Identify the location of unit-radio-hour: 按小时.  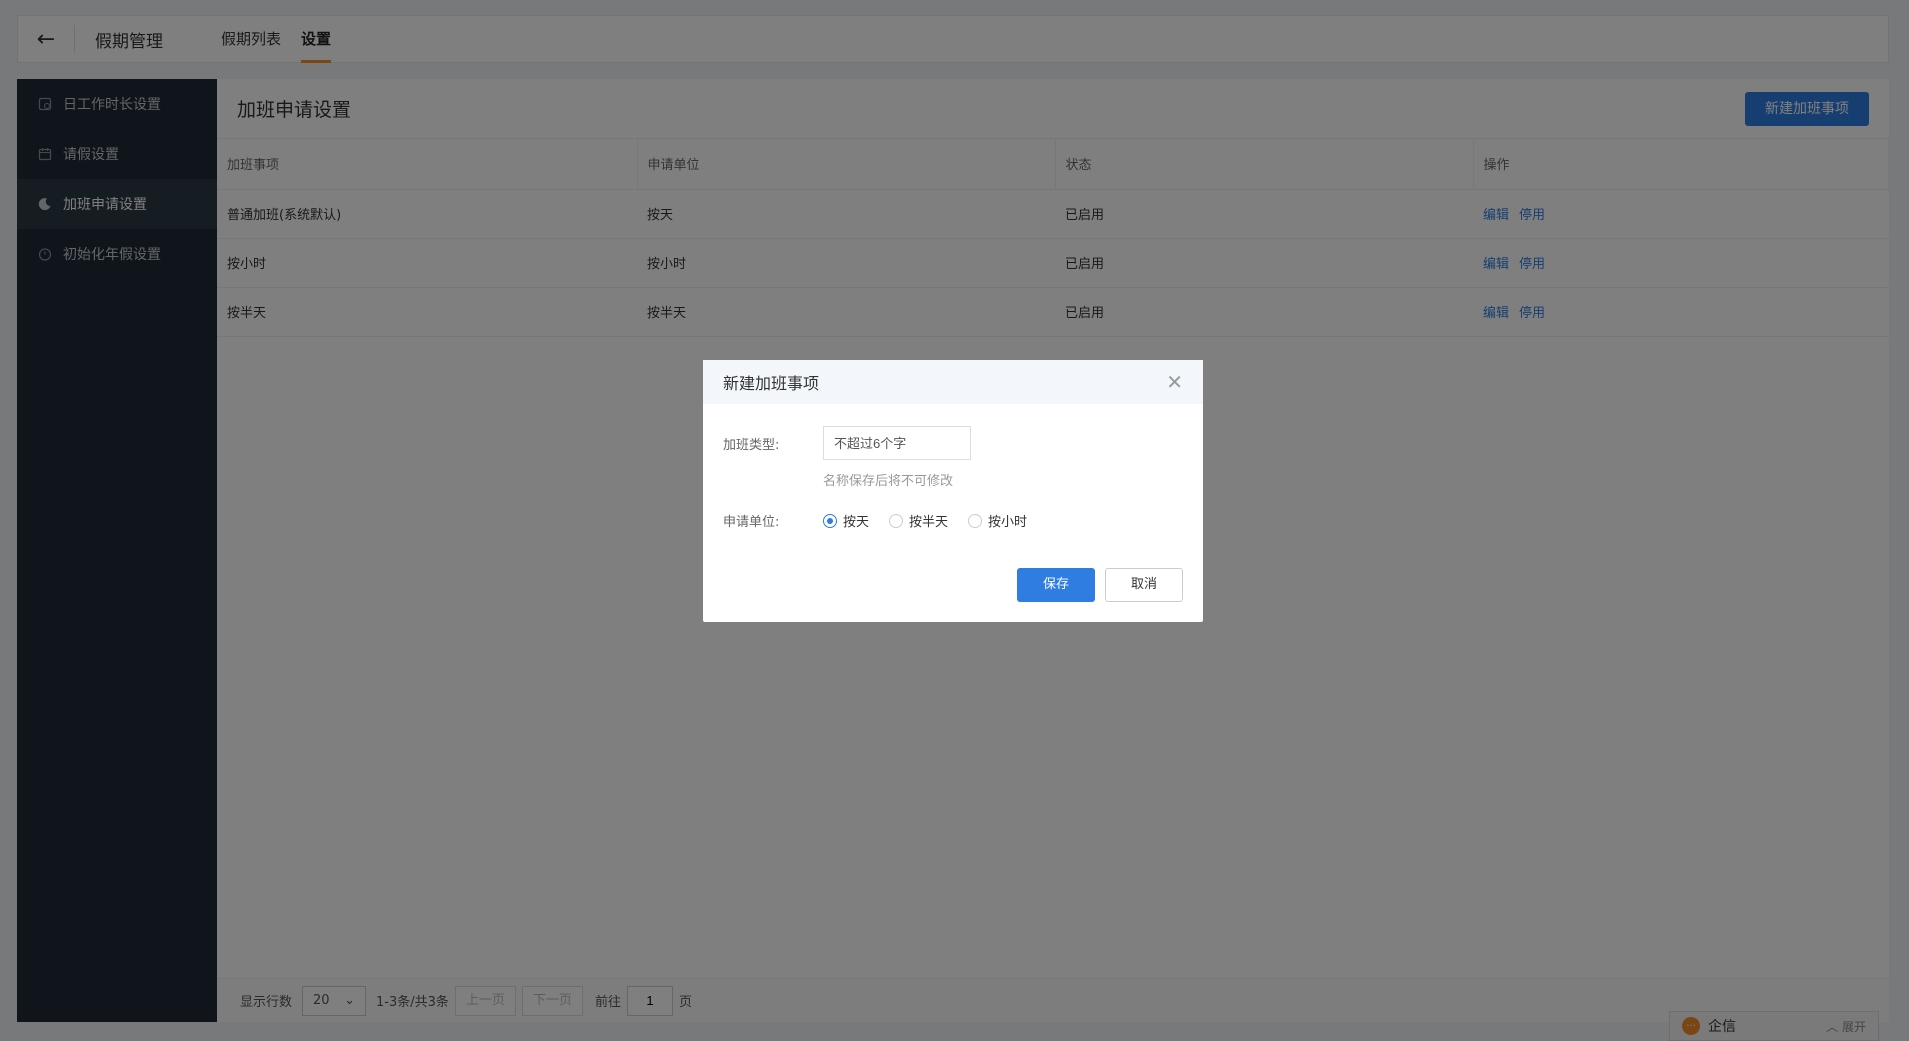
(997, 520).